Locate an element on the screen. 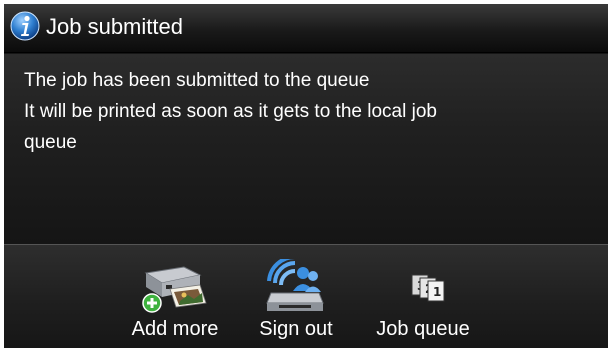  sign-out-button: Sign out is located at coordinates (296, 302).